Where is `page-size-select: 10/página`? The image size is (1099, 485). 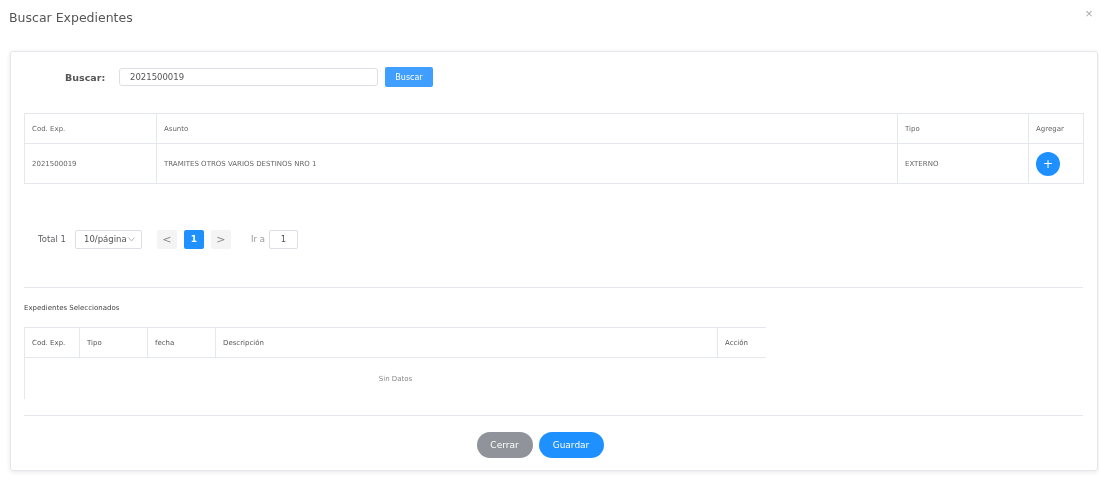
page-size-select: 10/página is located at coordinates (108, 239).